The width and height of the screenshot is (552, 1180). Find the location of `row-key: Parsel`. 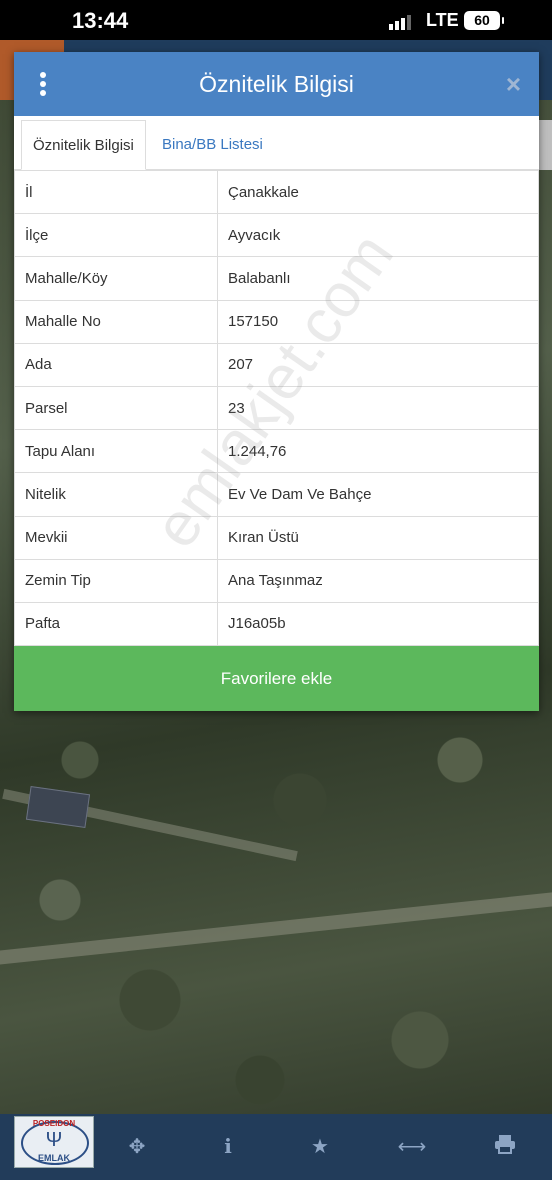

row-key: Parsel is located at coordinates (116, 408).